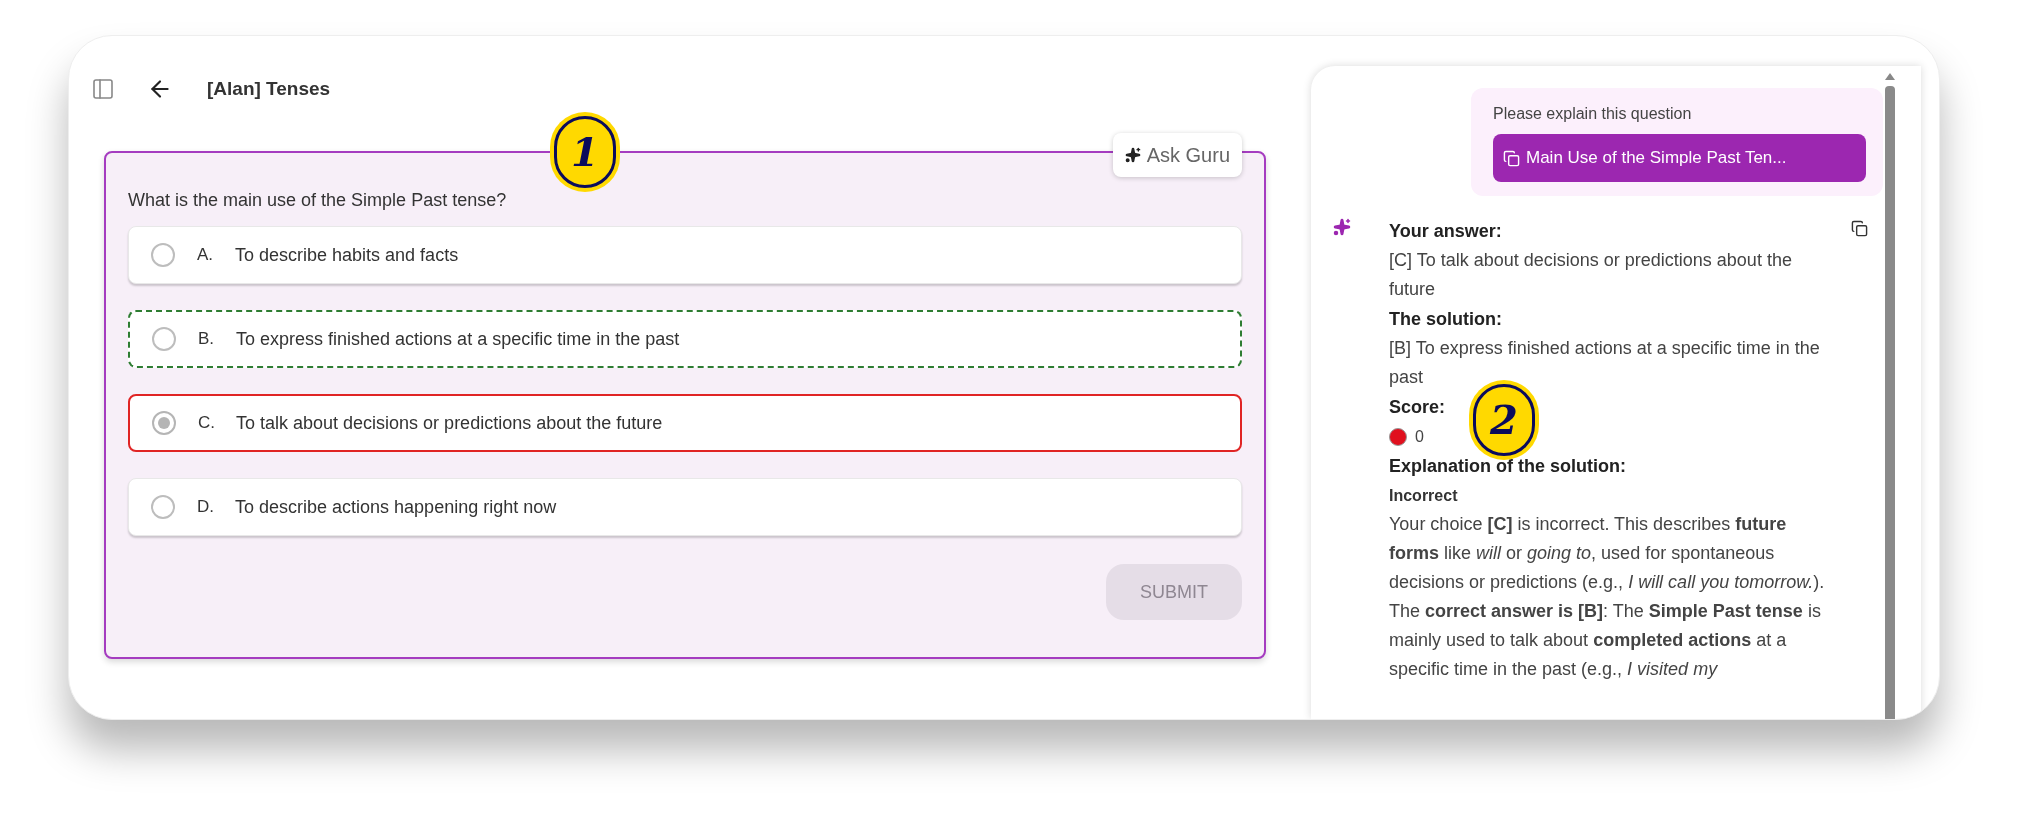  I want to click on option-letter: D., so click(206, 507).